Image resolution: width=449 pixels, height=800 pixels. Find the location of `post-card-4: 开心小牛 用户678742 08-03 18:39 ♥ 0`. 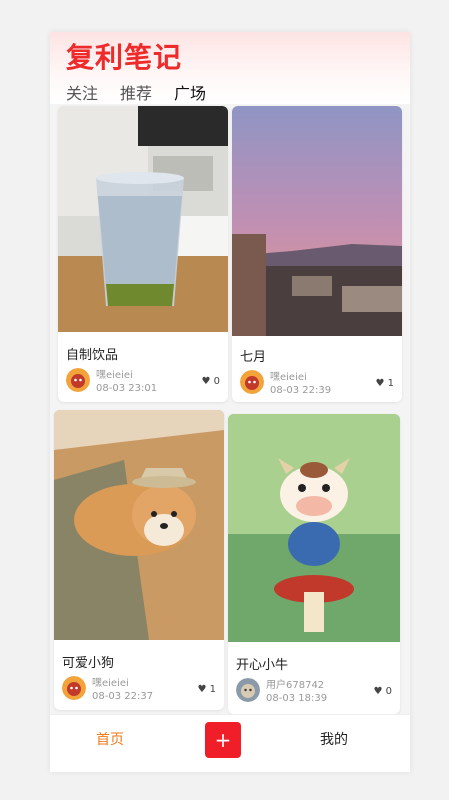

post-card-4: 开心小牛 用户678742 08-03 18:39 ♥ 0 is located at coordinates (314, 564).